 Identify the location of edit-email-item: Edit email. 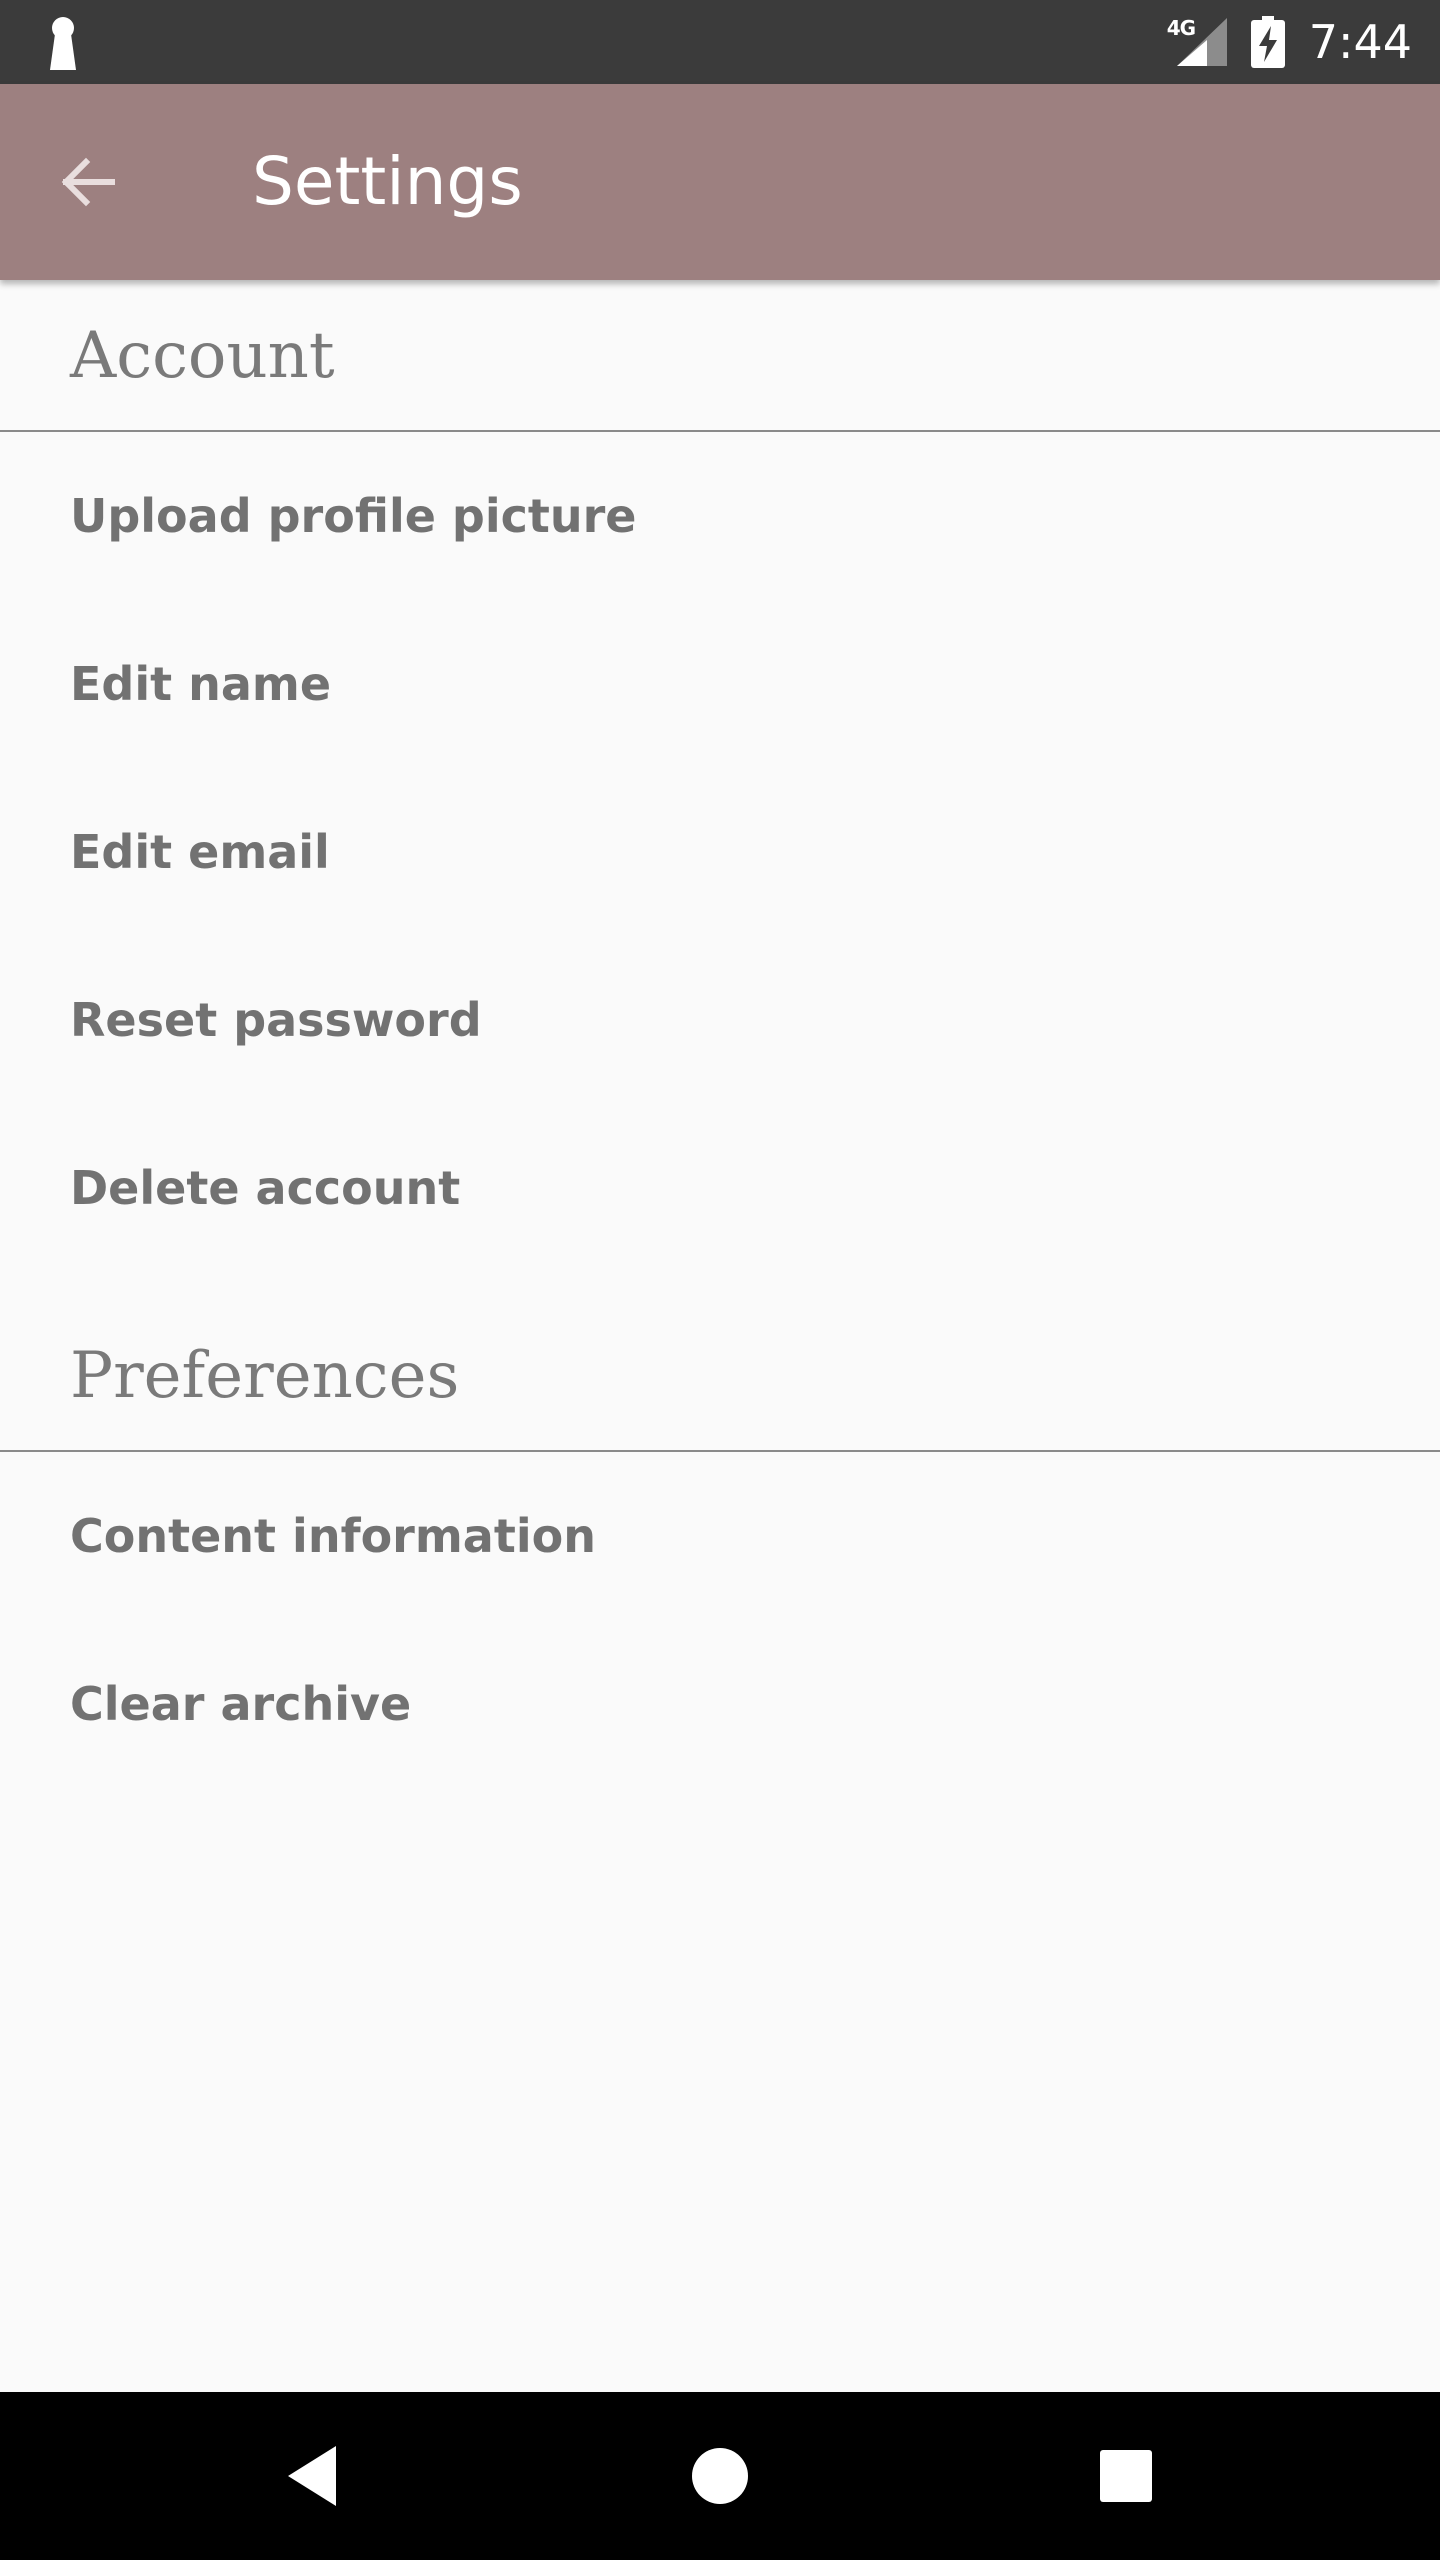
(720, 852).